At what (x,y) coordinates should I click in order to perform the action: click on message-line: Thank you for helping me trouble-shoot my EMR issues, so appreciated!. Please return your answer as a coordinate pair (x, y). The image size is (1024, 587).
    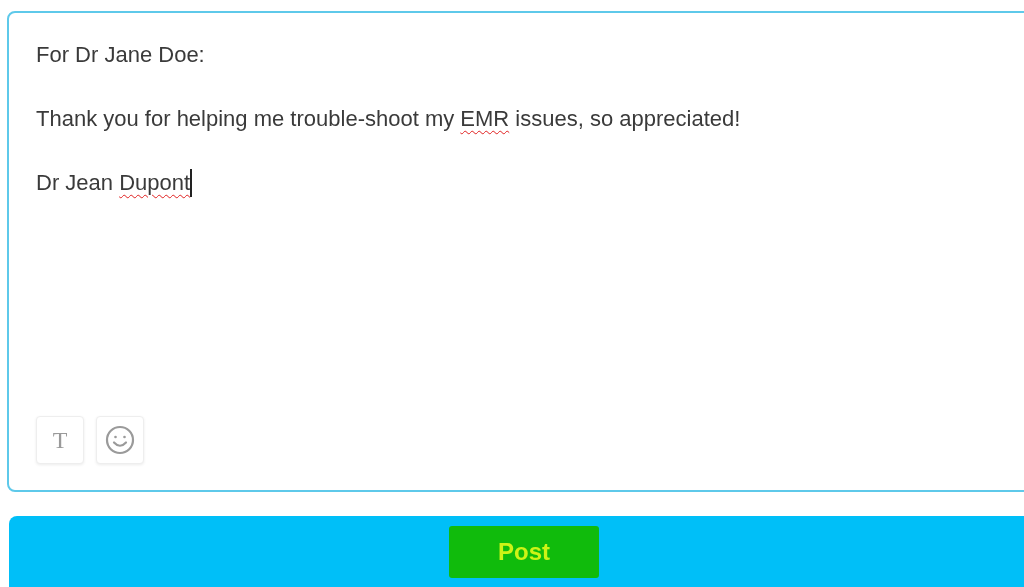
    Looking at the image, I should click on (388, 119).